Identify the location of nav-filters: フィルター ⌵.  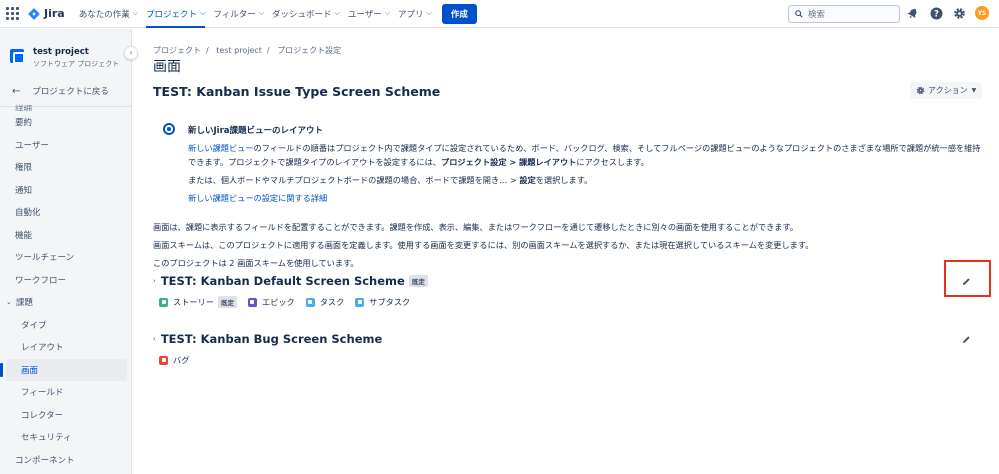
(238, 14).